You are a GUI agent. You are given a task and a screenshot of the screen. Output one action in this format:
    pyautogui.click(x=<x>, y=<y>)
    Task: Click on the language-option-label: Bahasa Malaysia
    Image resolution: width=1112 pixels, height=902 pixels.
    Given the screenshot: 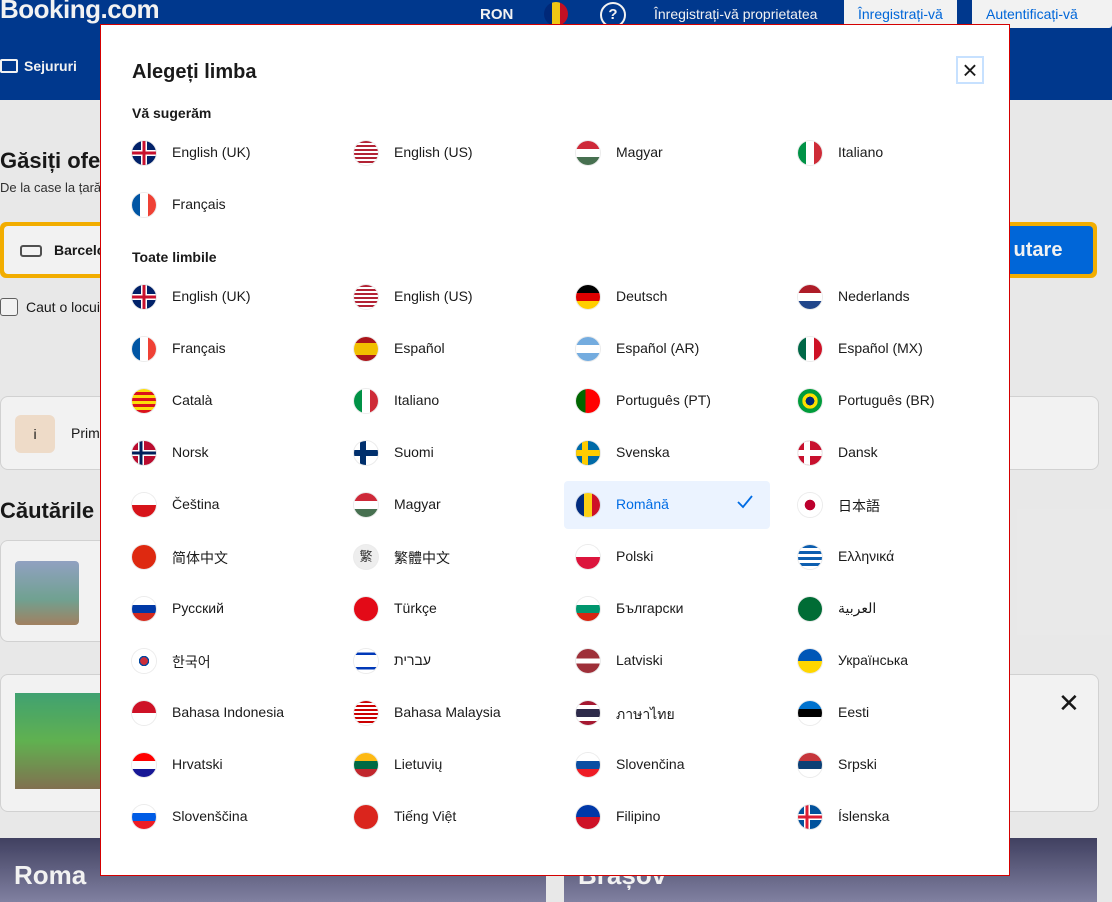 What is the action you would take?
    pyautogui.click(x=447, y=712)
    